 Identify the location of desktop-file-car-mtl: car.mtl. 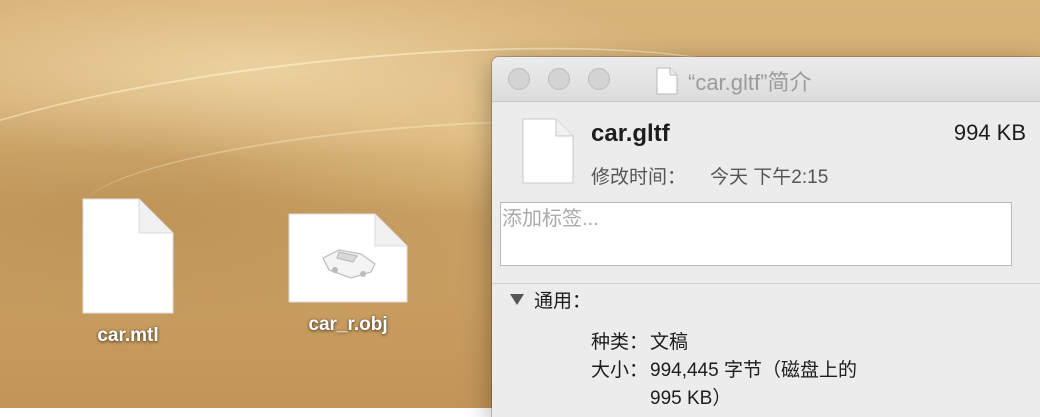
(128, 272).